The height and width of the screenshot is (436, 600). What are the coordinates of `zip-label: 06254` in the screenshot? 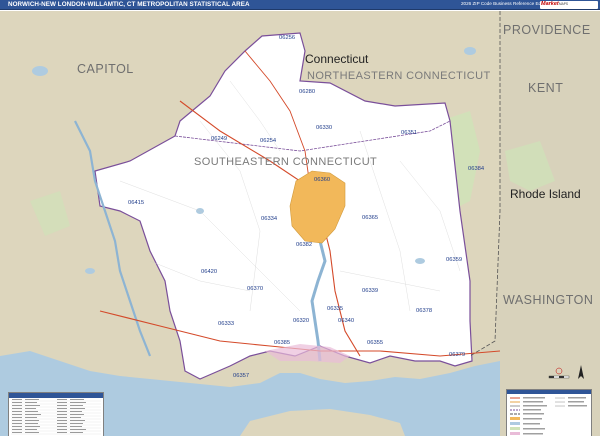 It's located at (268, 141).